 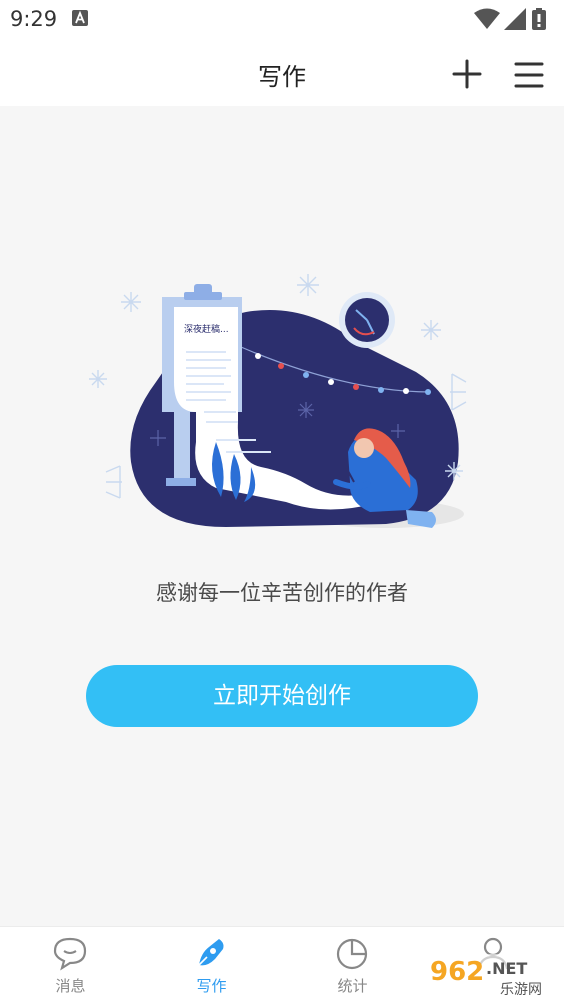 I want to click on wifi-icon, so click(x=487, y=18).